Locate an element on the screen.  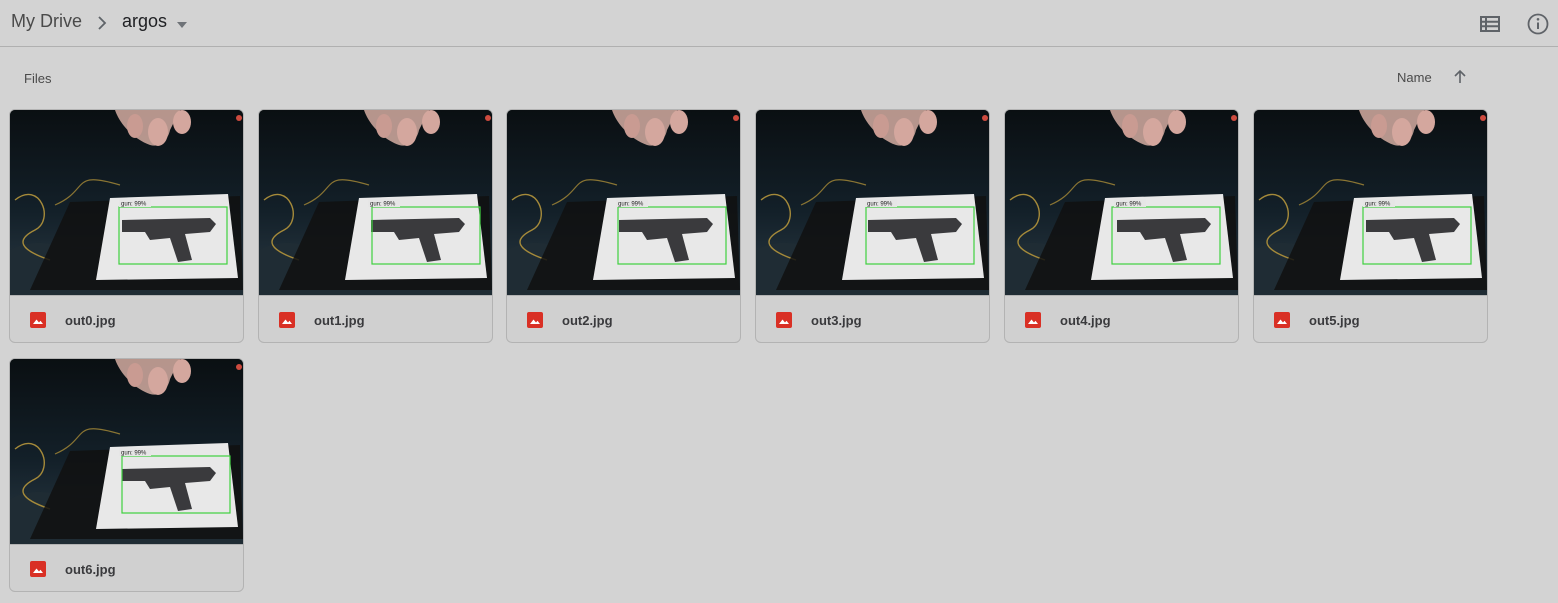
caret-down-icon is located at coordinates (182, 22).